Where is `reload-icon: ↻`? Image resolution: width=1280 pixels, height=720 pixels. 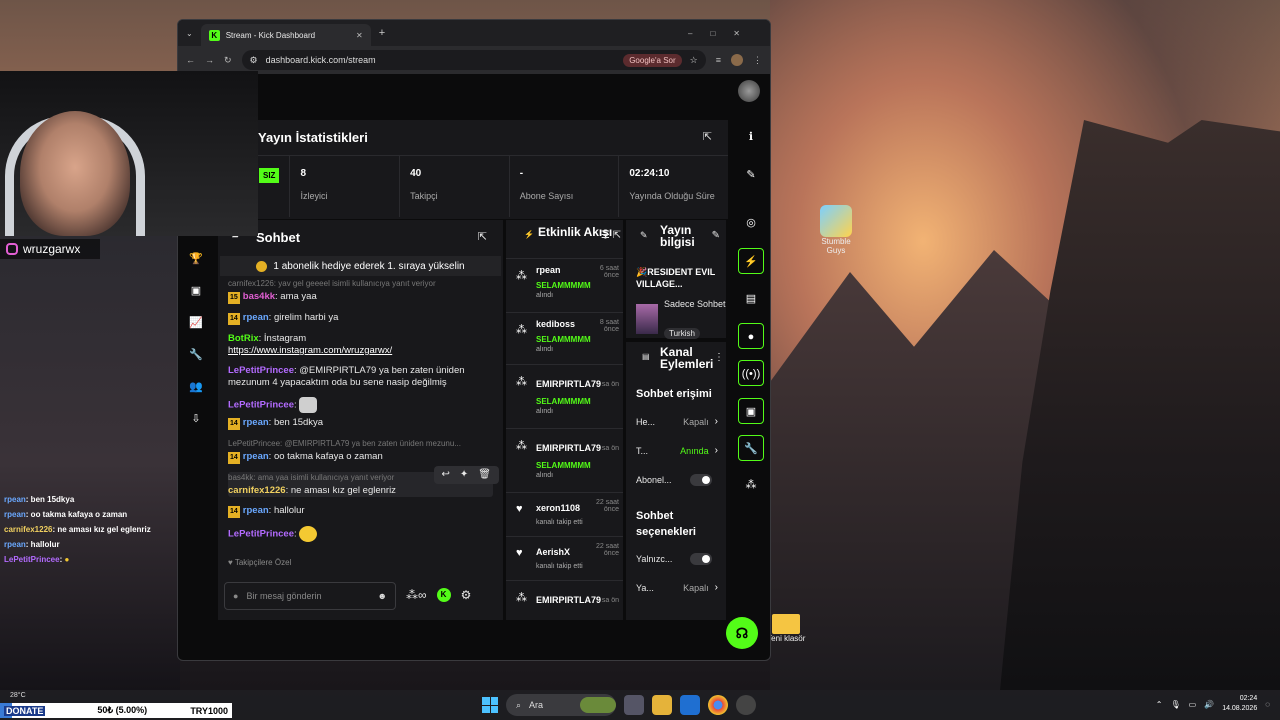 reload-icon: ↻ is located at coordinates (228, 60).